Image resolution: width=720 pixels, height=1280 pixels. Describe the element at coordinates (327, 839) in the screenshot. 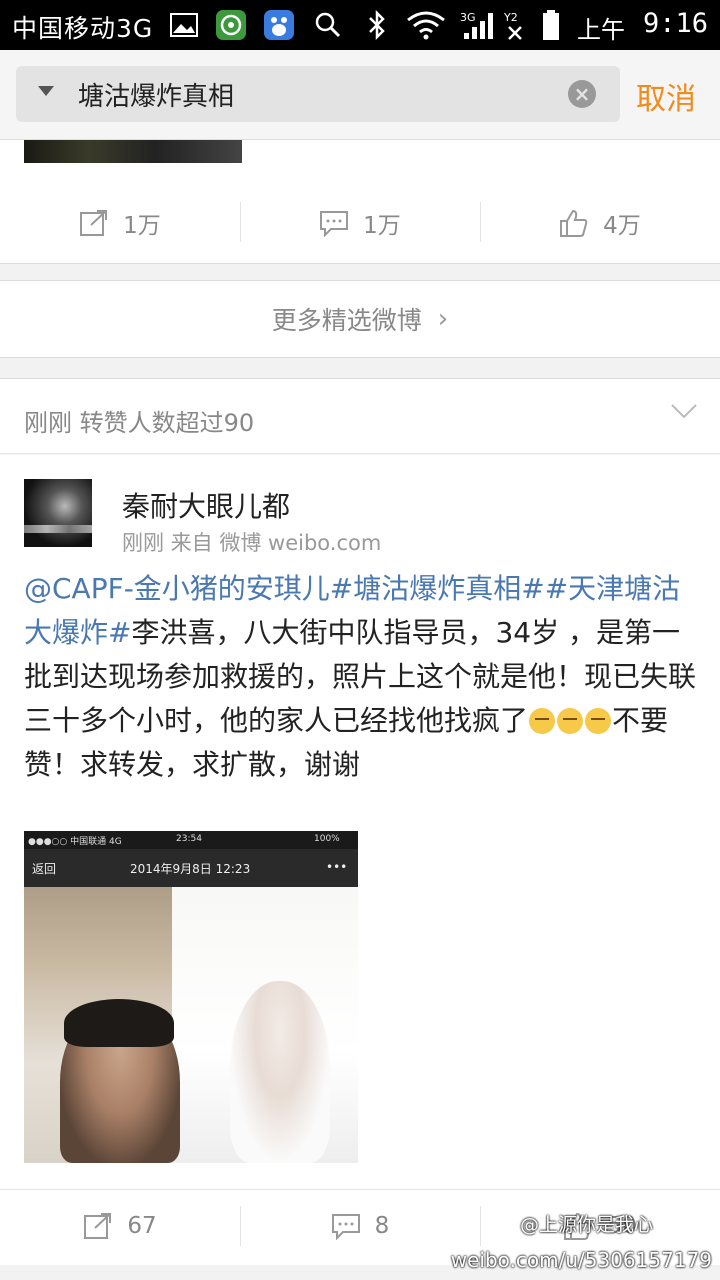

I see `photo-battery: 100%` at that location.